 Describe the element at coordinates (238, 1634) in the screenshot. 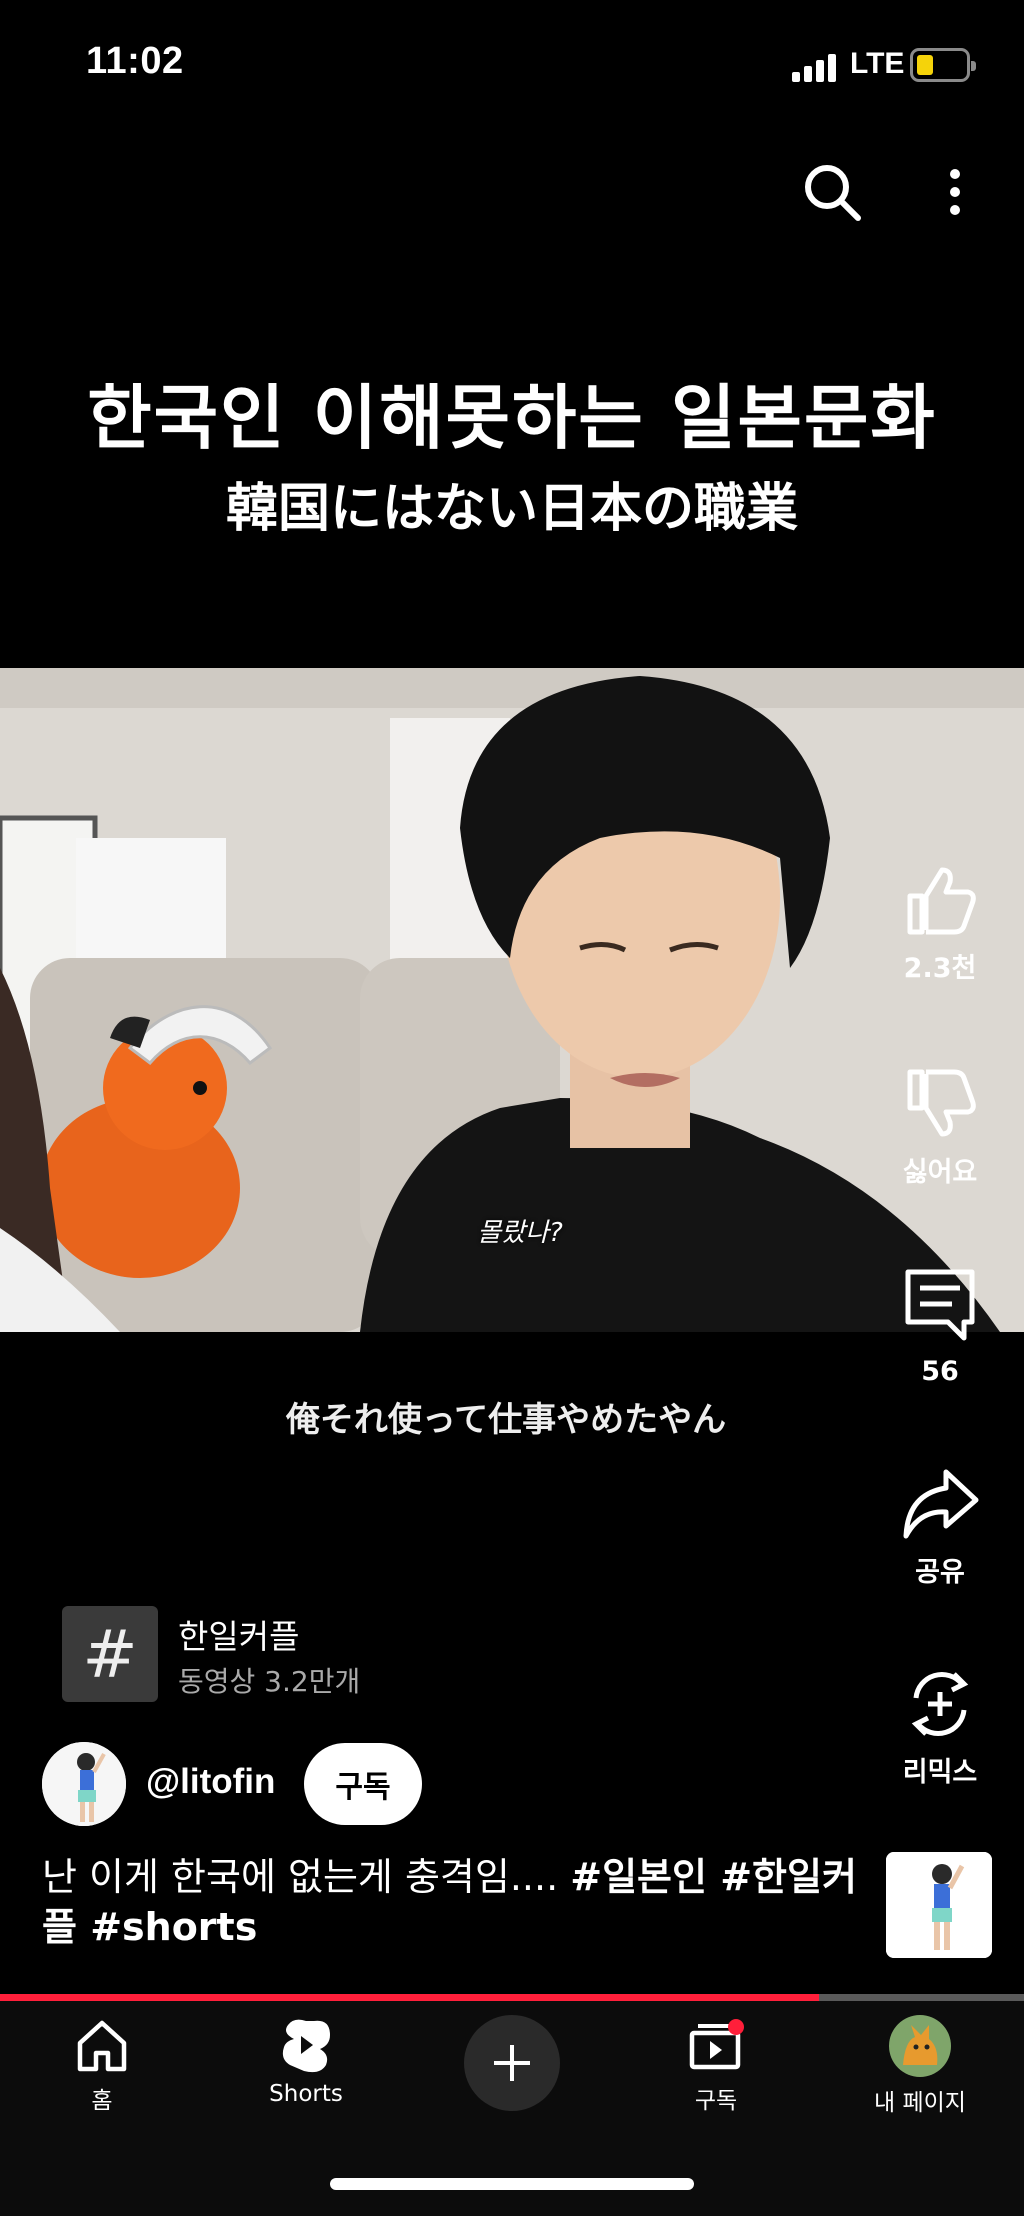

I see `hashtag-name: 한일커플` at that location.